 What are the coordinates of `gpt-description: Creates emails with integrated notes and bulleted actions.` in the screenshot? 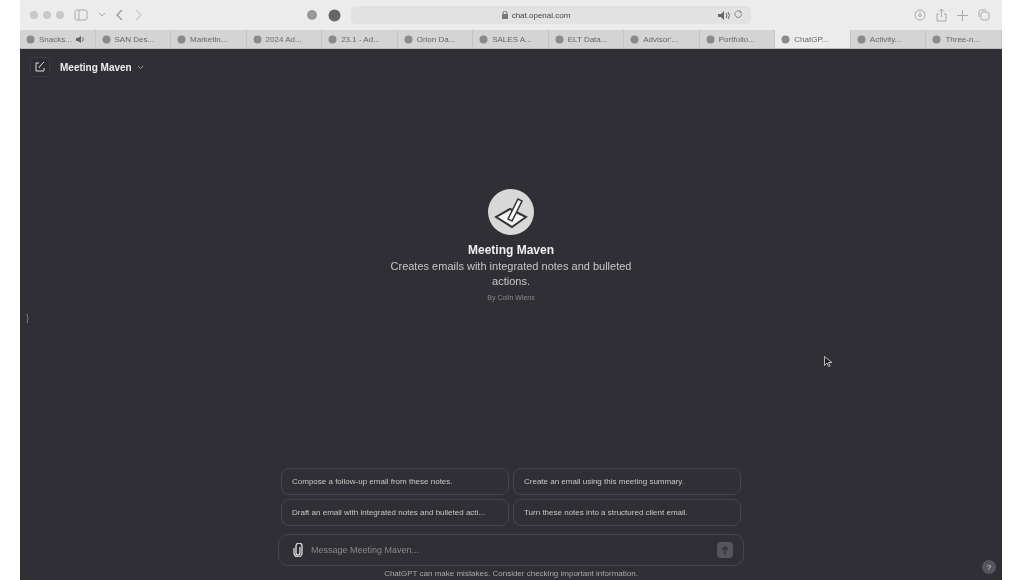 It's located at (511, 274).